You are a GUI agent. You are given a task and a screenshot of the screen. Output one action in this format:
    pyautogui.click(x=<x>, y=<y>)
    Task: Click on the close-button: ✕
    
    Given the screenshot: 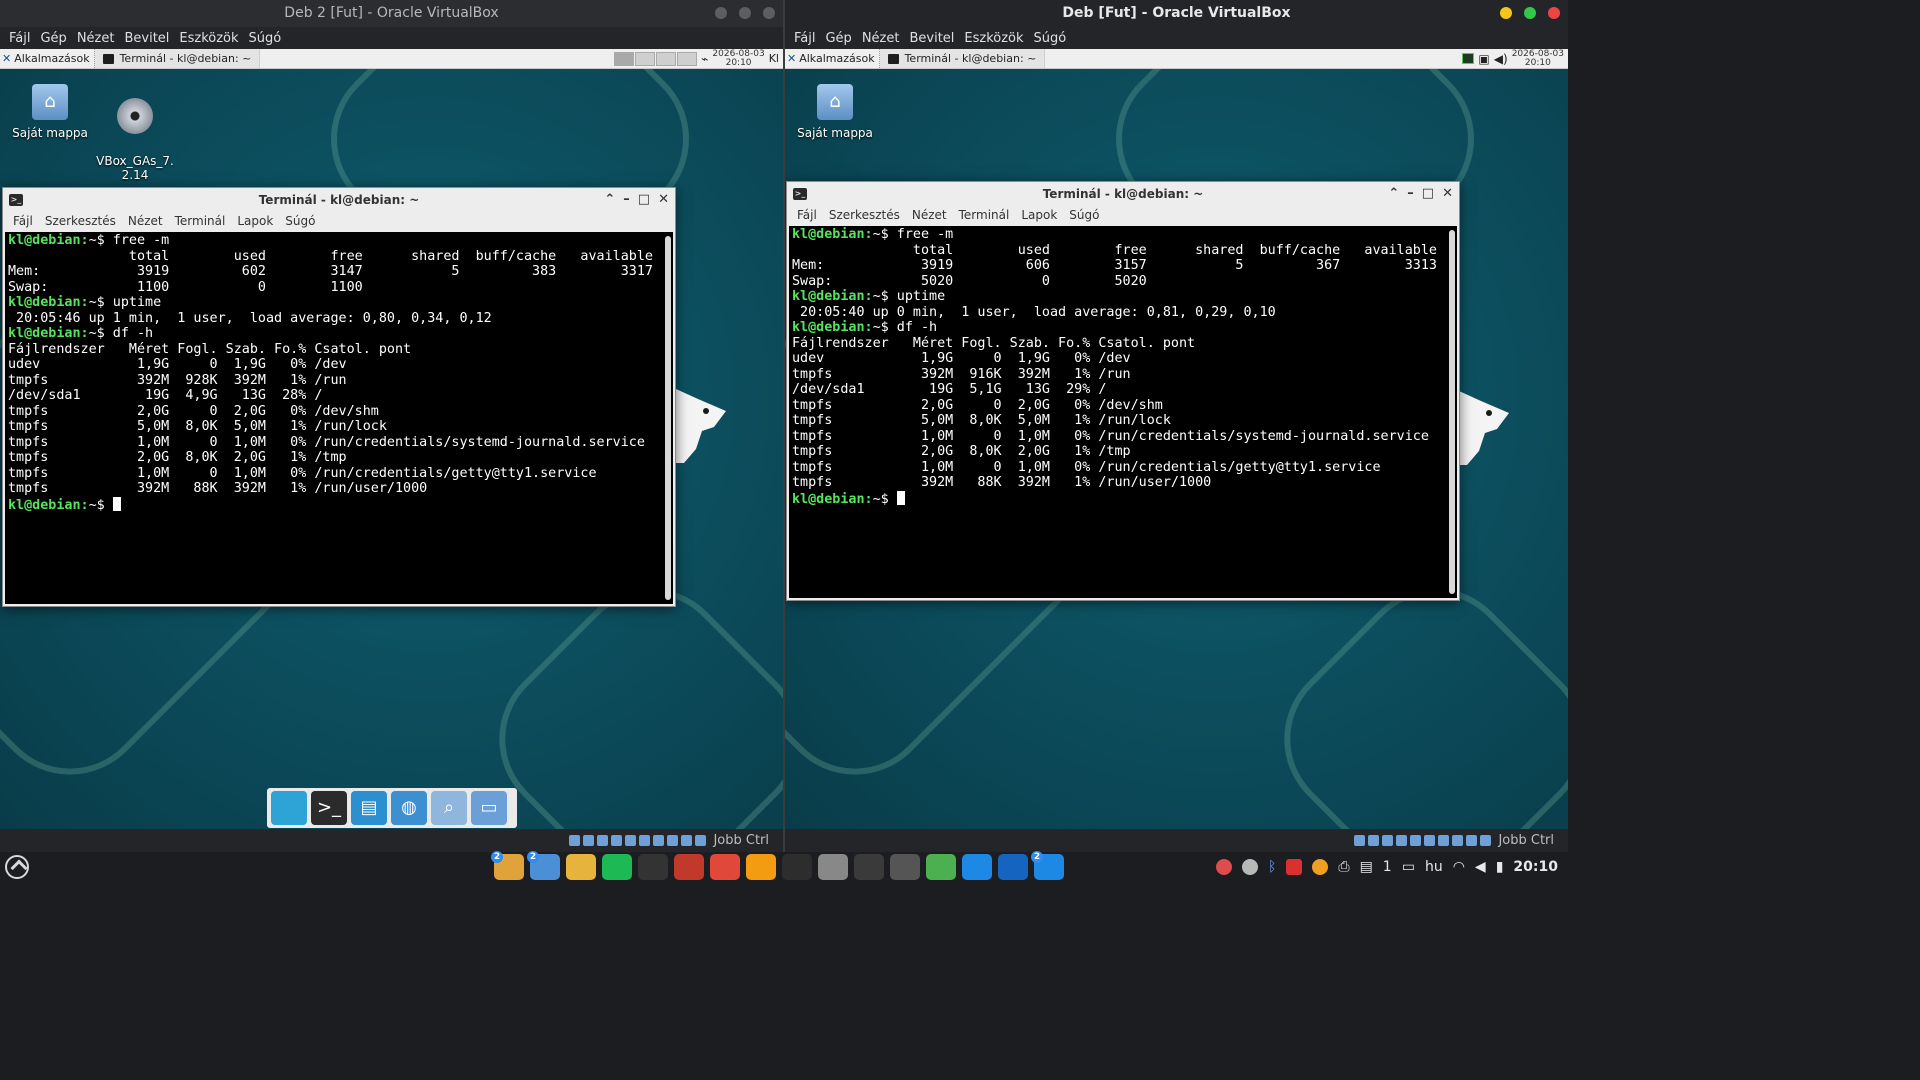 What is the action you would take?
    pyautogui.click(x=1447, y=193)
    